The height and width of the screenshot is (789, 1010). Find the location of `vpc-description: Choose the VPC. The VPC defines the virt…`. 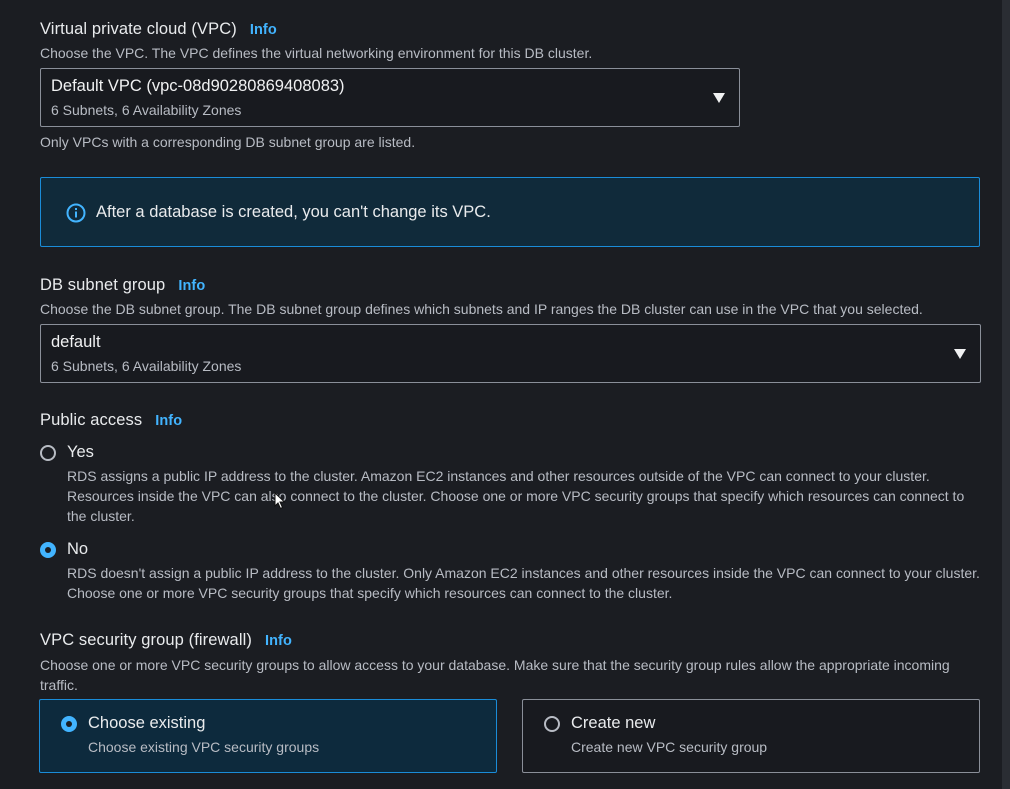

vpc-description: Choose the VPC. The VPC defines the virt… is located at coordinates (316, 53).